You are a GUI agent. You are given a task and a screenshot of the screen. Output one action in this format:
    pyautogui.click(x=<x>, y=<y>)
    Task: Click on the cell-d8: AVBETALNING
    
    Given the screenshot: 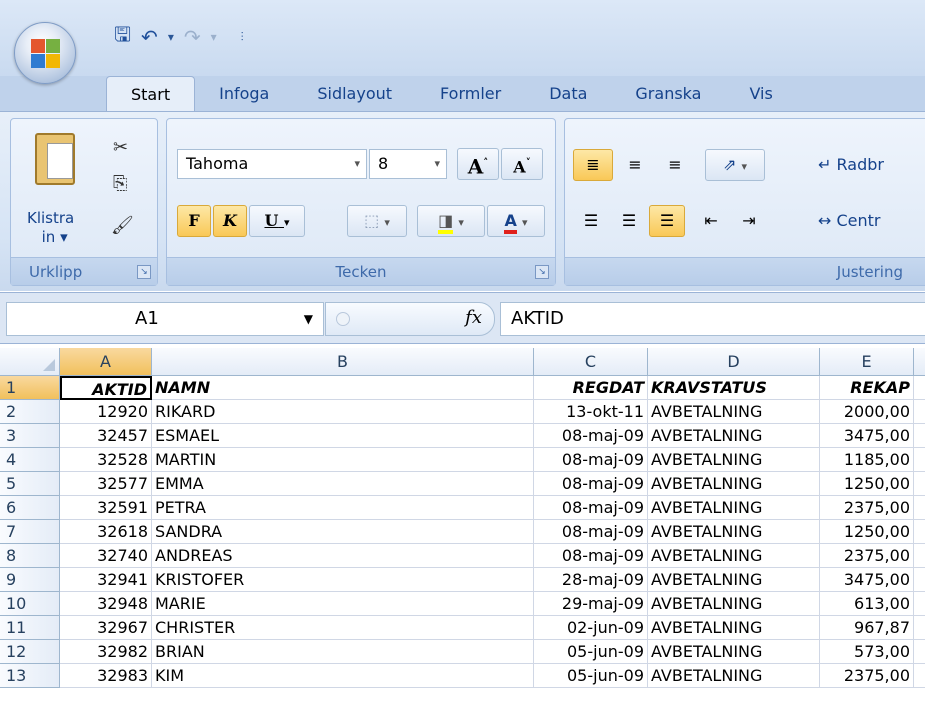 What is the action you would take?
    pyautogui.click(x=734, y=556)
    